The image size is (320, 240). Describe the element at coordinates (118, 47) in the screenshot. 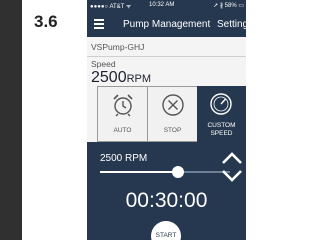

I see `pump-name: VSPump-GHJ` at that location.